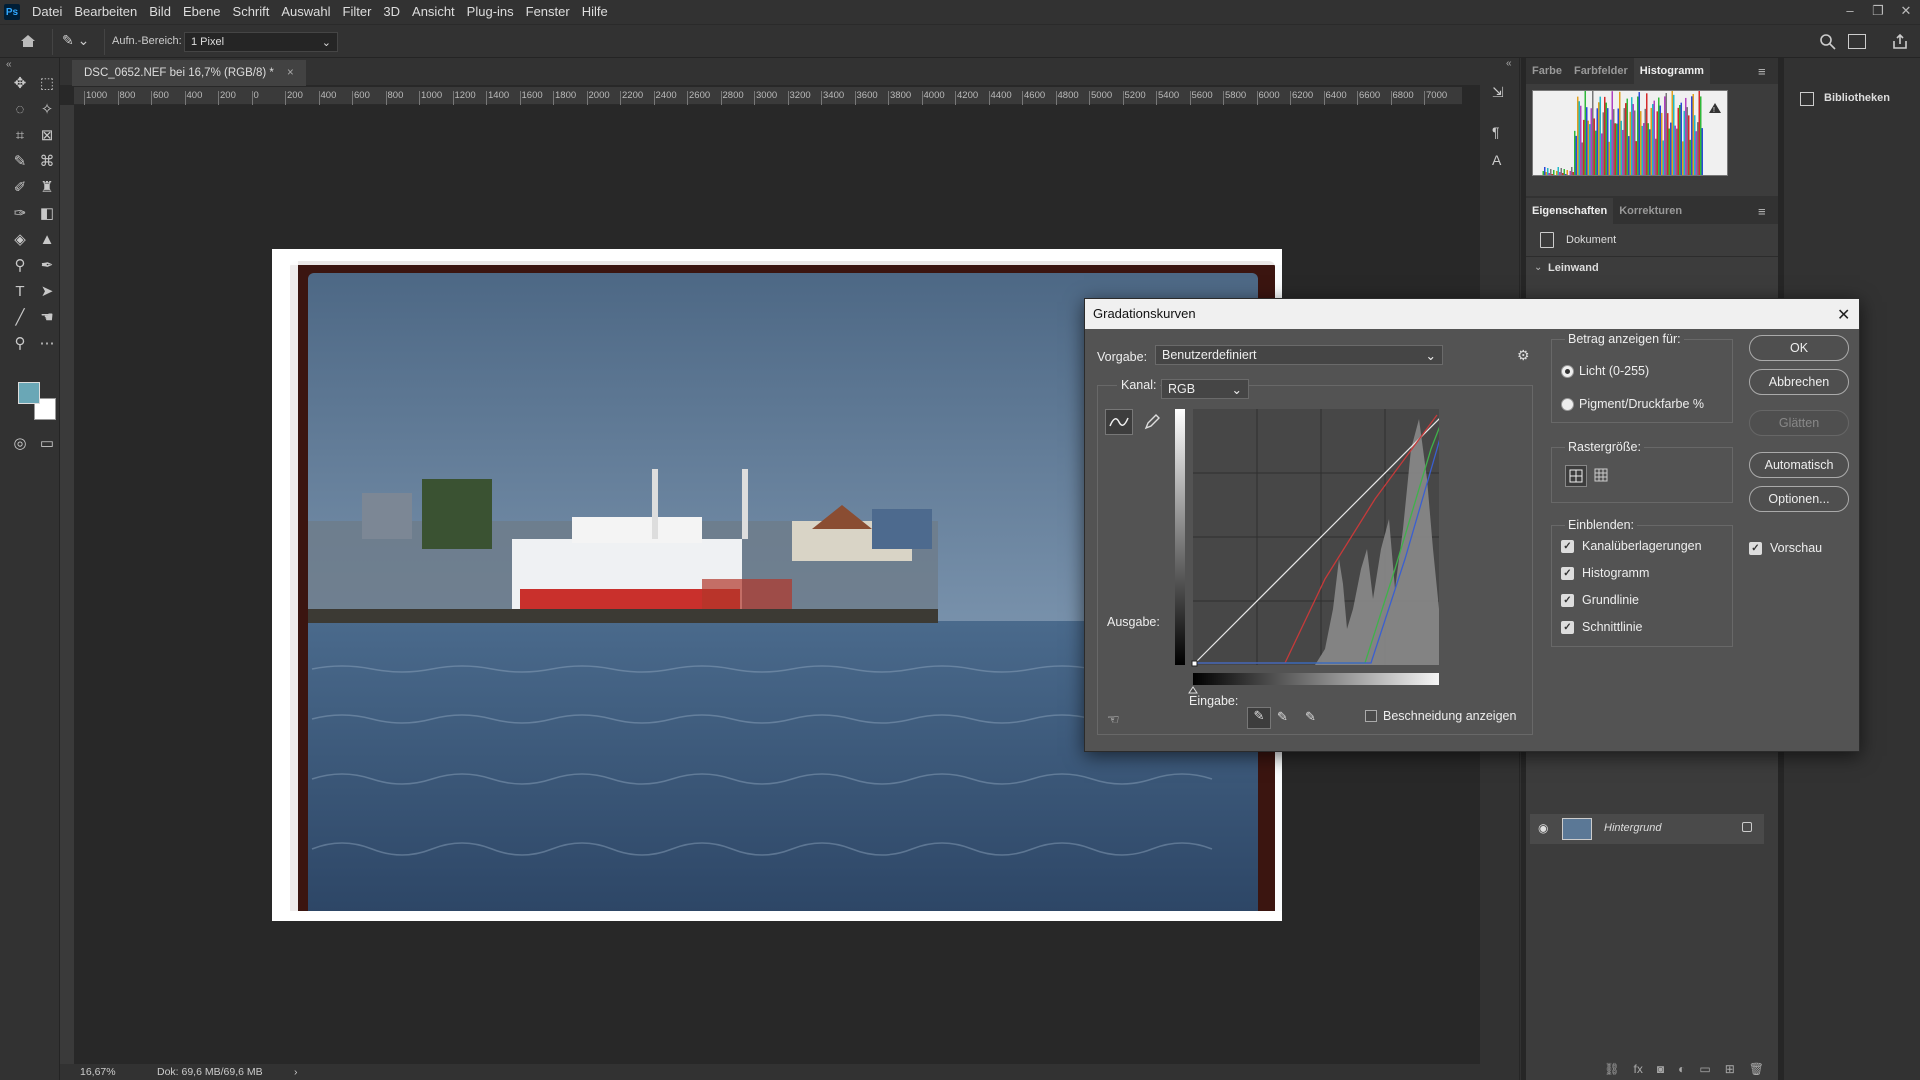 This screenshot has width=1920, height=1080. What do you see at coordinates (1113, 719) in the screenshot?
I see `target-adjustment-icon: ☜` at bounding box center [1113, 719].